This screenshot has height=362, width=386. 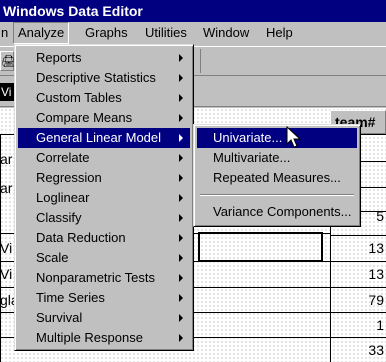 I want to click on menu-item-correlate: Correlate, so click(x=104, y=158).